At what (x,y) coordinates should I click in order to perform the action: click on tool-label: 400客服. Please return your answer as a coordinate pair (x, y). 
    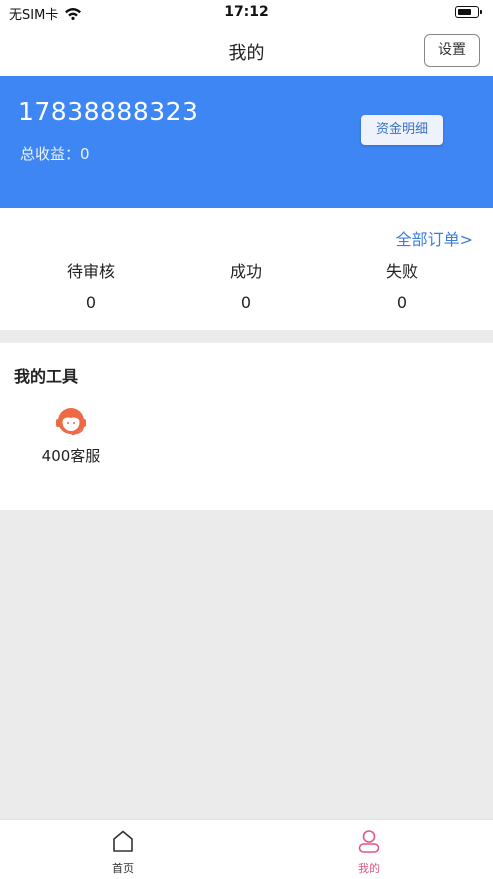
    Looking at the image, I should click on (71, 456).